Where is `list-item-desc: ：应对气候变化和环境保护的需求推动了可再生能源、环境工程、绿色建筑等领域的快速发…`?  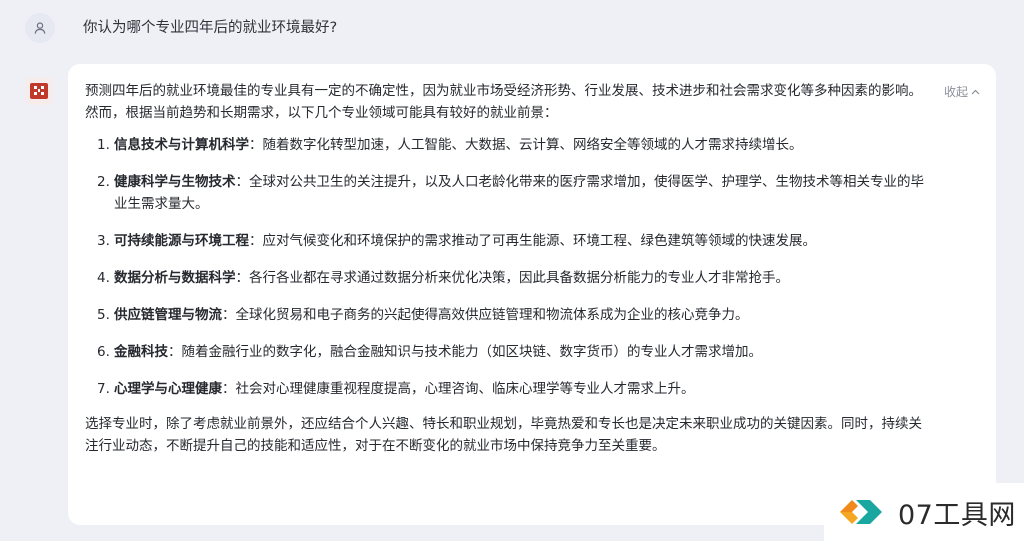 list-item-desc: ：应对气候变化和环境保护的需求推动了可再生能源、环境工程、绿色建筑等领域的快速发… is located at coordinates (532, 241).